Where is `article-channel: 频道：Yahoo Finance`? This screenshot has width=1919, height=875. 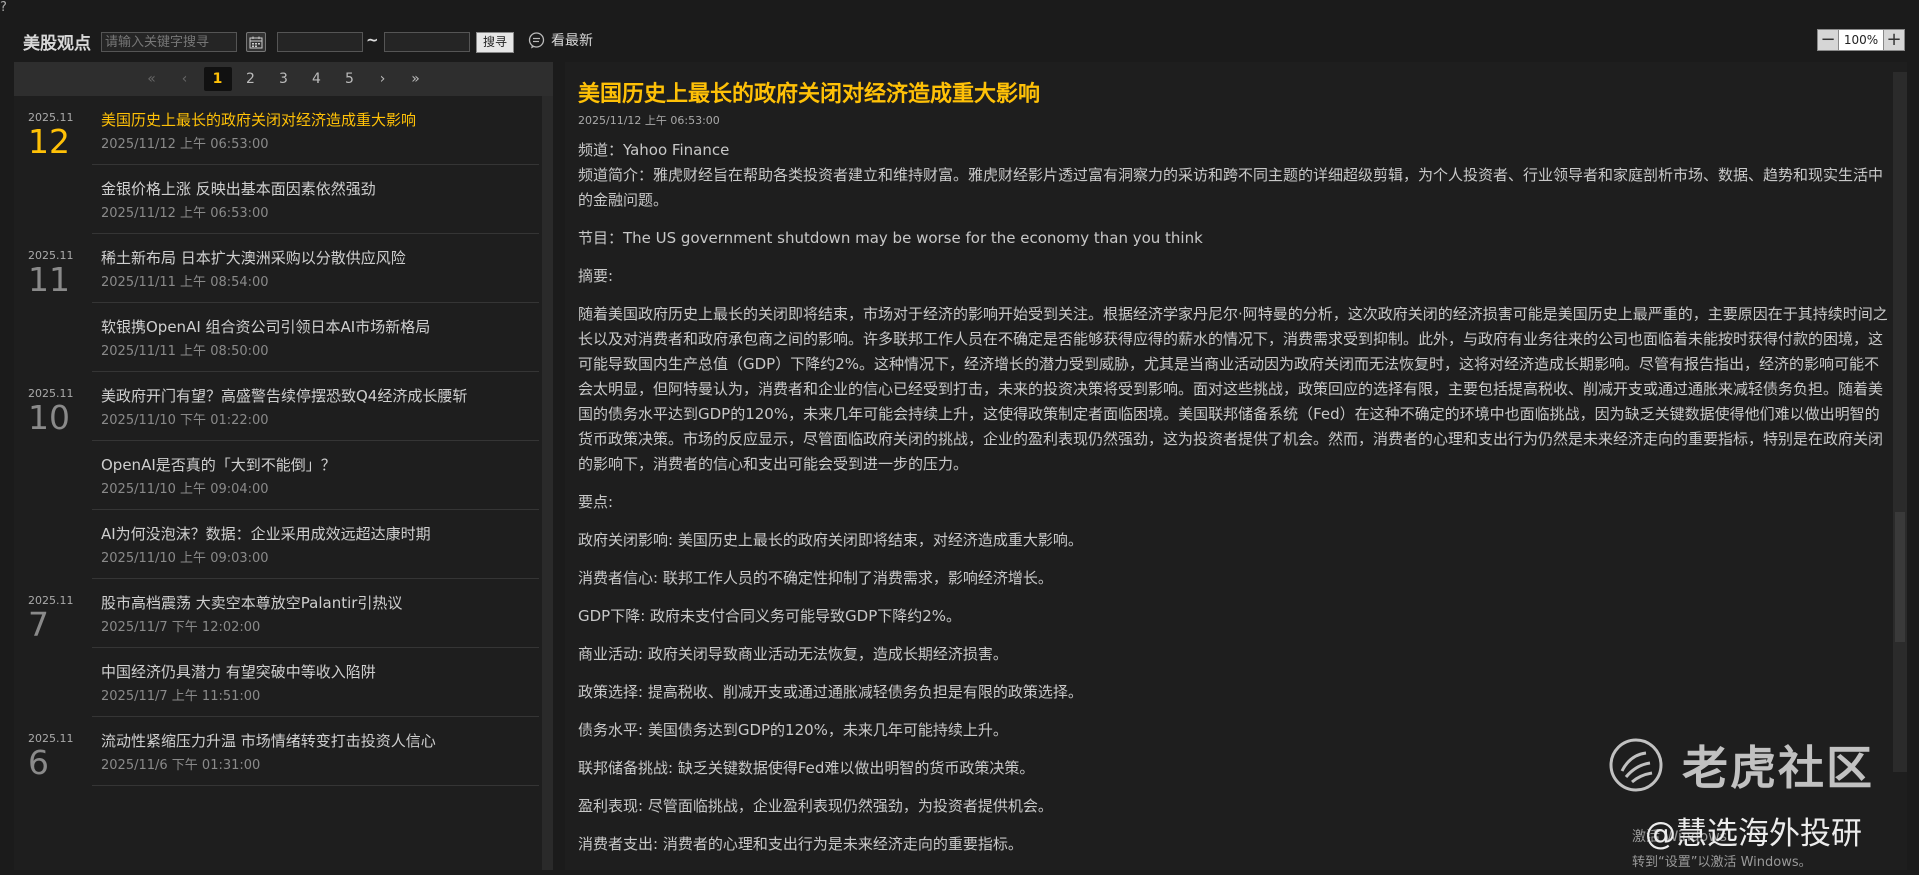 article-channel: 频道：Yahoo Finance is located at coordinates (654, 150).